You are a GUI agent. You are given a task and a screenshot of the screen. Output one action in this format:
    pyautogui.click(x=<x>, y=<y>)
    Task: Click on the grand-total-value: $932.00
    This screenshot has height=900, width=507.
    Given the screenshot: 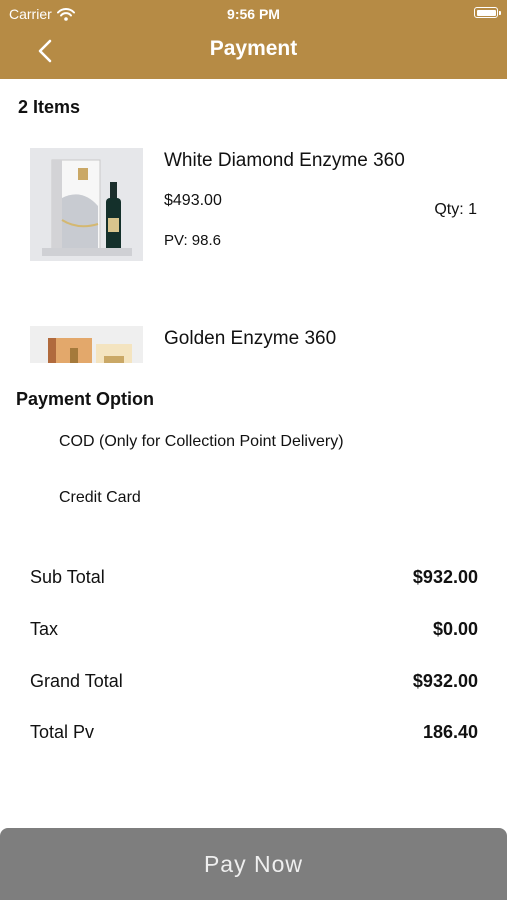 What is the action you would take?
    pyautogui.click(x=445, y=681)
    